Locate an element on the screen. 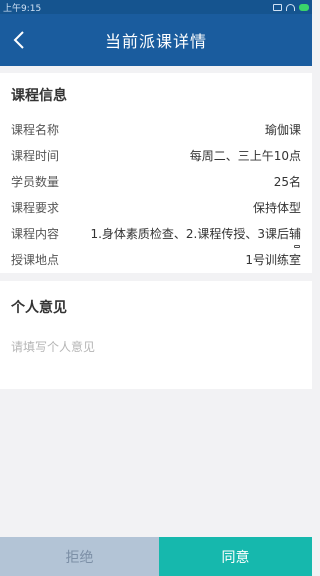 This screenshot has height=576, width=320. row-label: 课程内容 is located at coordinates (35, 233).